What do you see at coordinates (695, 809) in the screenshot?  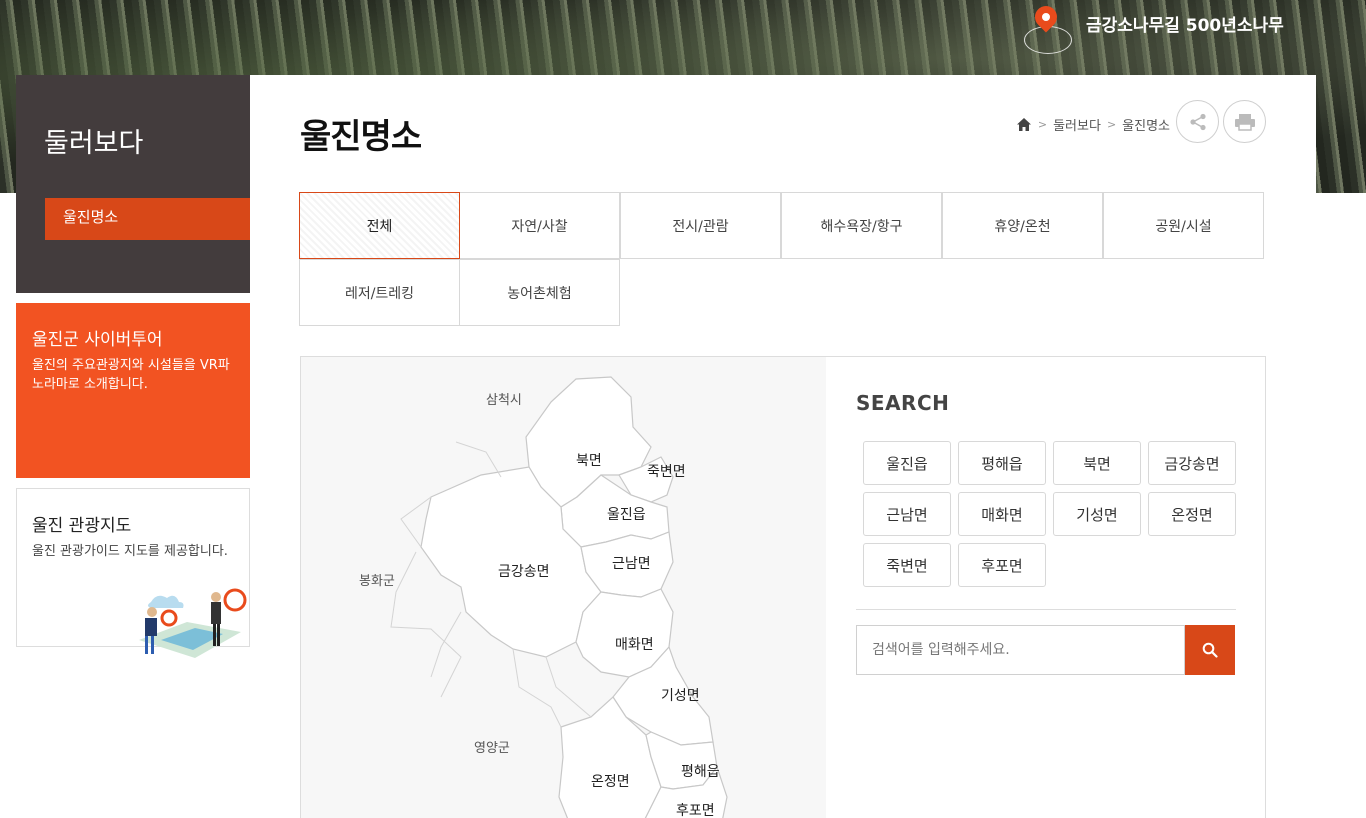 I see `map-label-hupo: 후포면` at bounding box center [695, 809].